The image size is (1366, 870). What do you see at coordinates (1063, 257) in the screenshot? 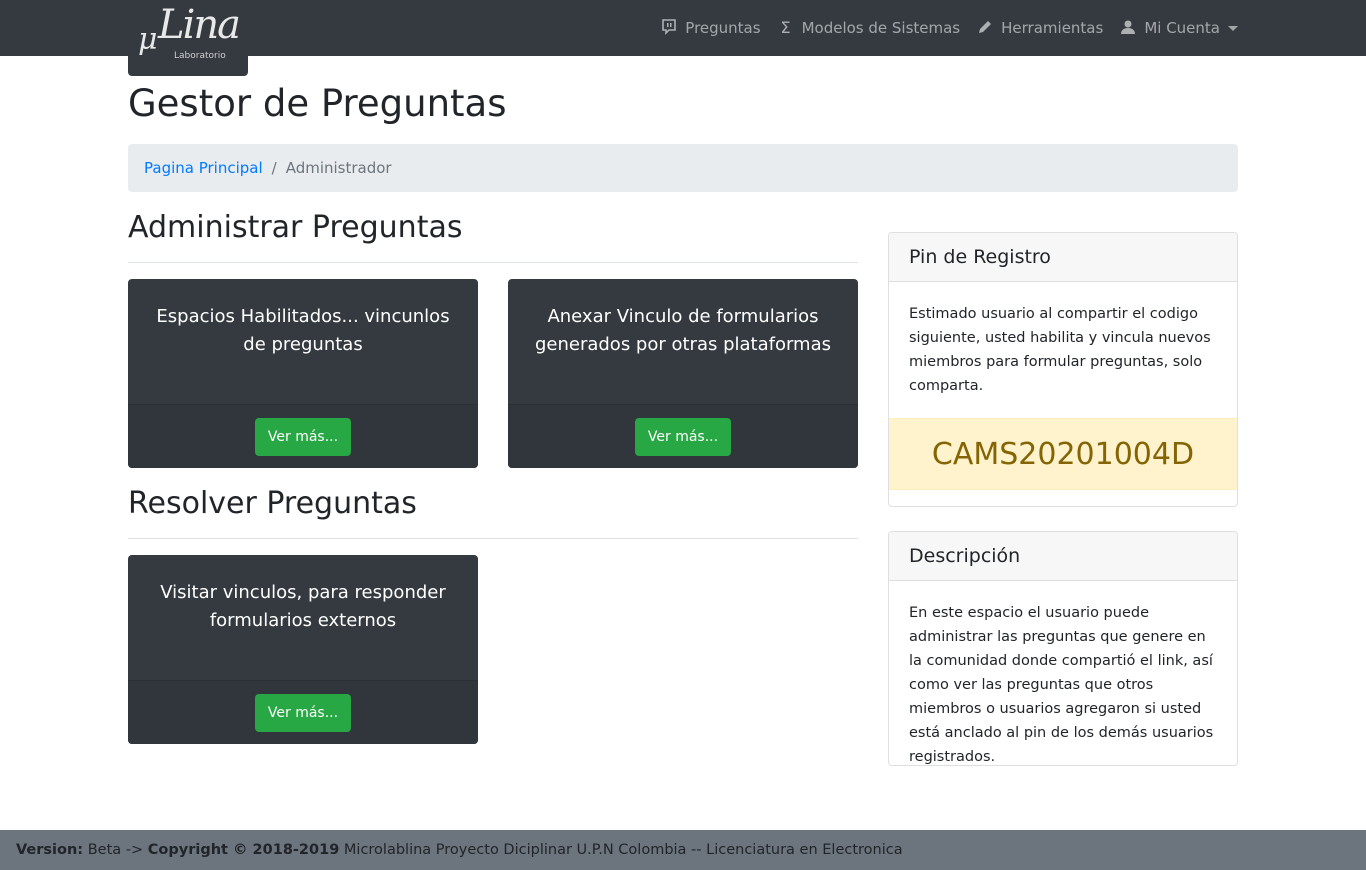
I see `pin-card-header: Pin de Registro` at bounding box center [1063, 257].